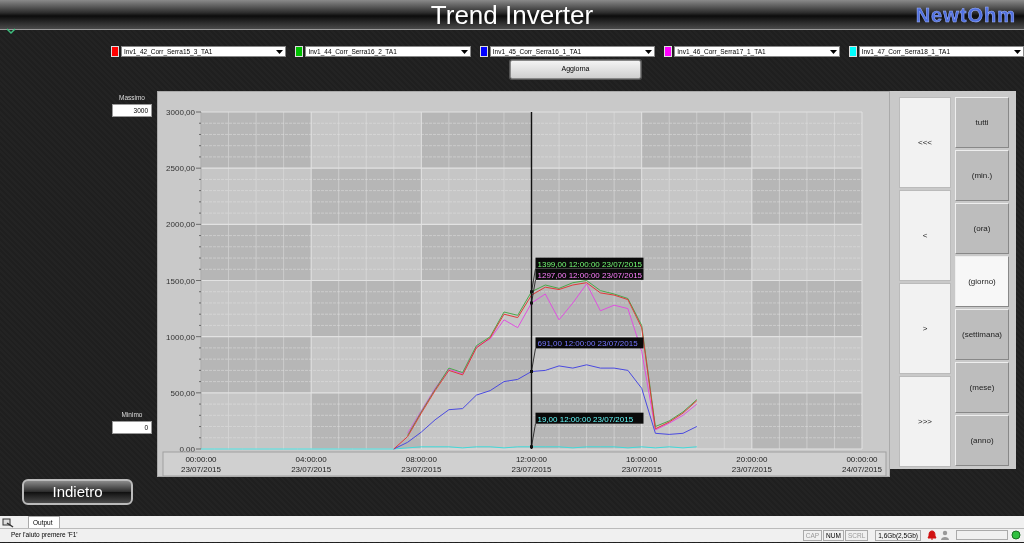 The width and height of the screenshot is (1024, 543). I want to click on annotation: 691,00 12:00:00 23/07/2015, so click(588, 344).